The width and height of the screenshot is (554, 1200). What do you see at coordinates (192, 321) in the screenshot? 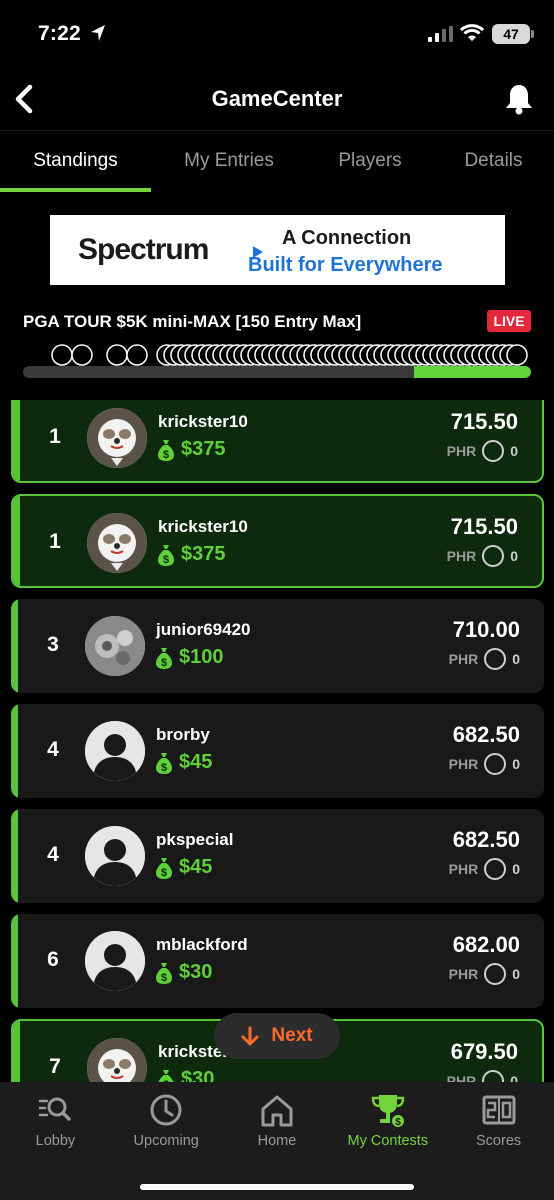
I see `contest-name: PGA TOUR $5K mini-MAX [150 Entry Max]` at bounding box center [192, 321].